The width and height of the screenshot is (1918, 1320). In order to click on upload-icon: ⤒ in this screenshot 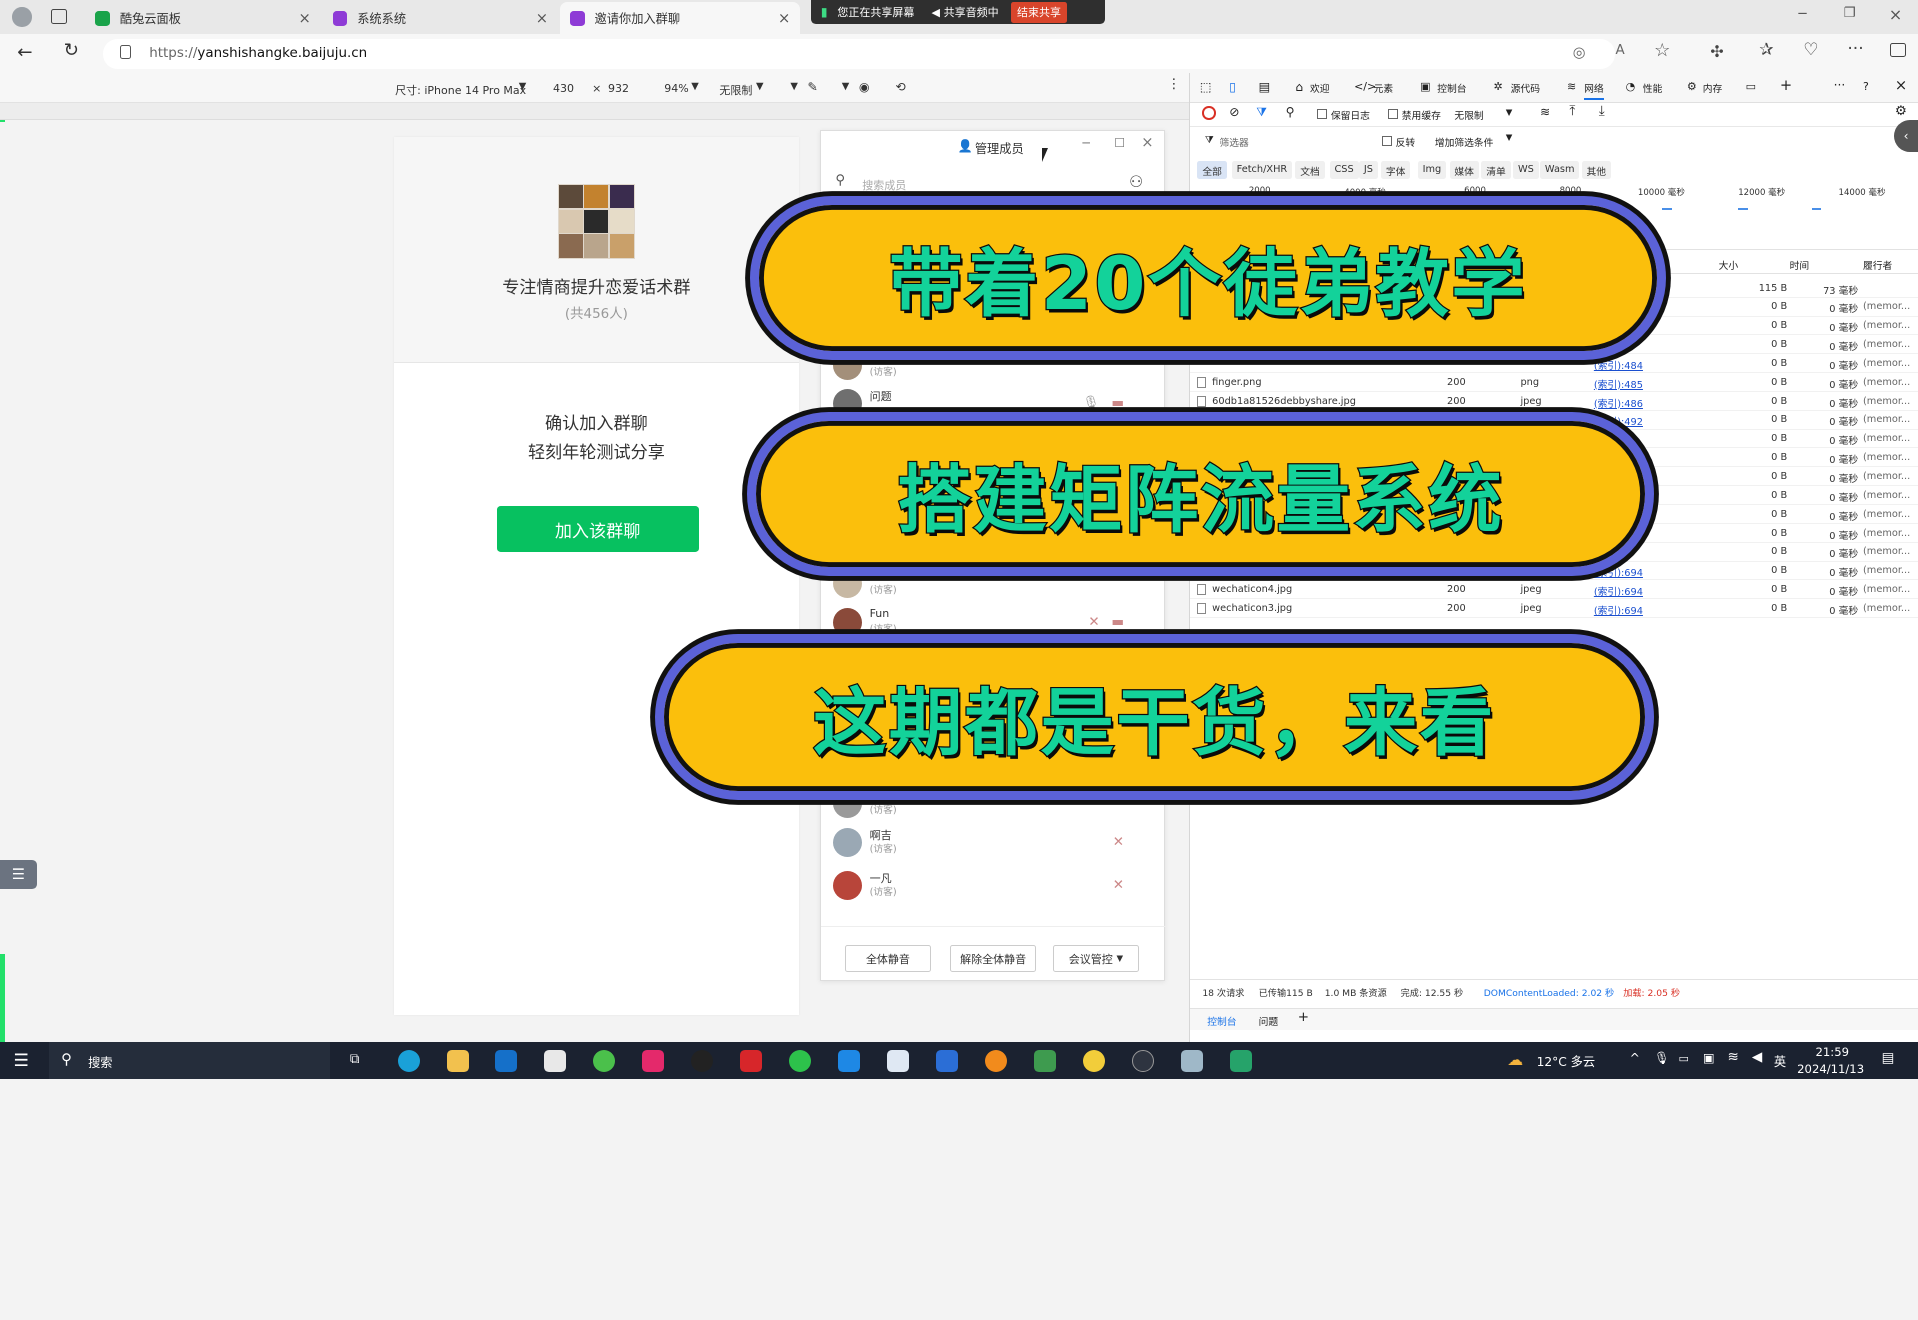, I will do `click(1572, 111)`.